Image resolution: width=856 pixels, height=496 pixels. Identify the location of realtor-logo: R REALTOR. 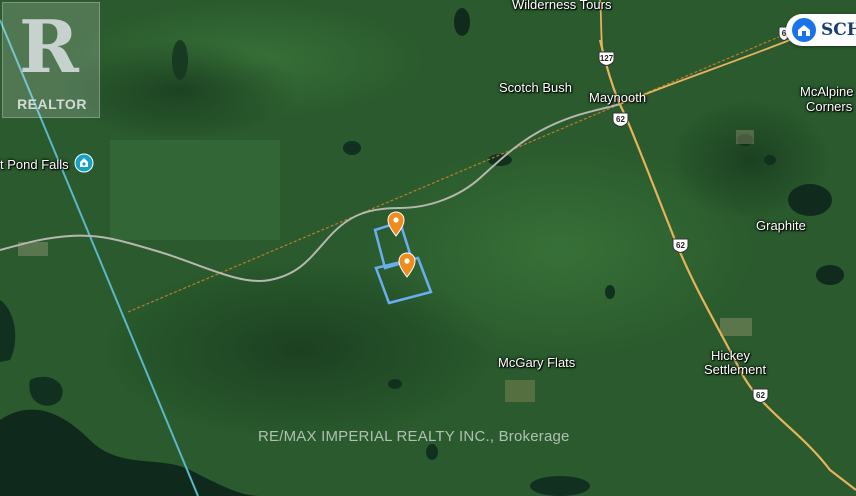
(51, 60).